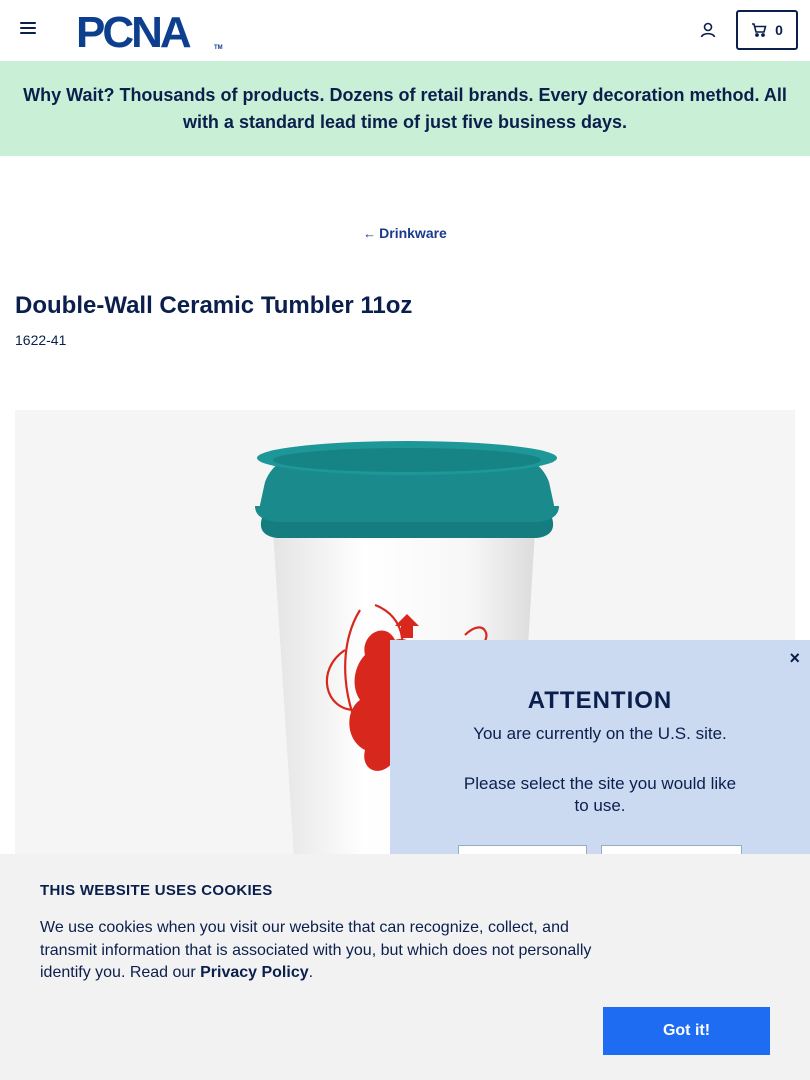 The image size is (810, 1080). I want to click on privacy-policy-link: Privacy Policy, so click(254, 972).